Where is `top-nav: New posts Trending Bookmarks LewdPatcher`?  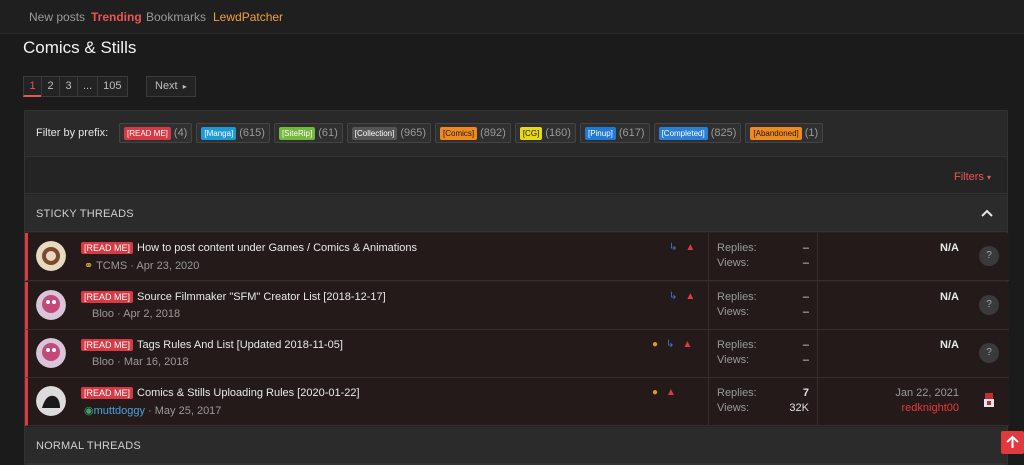 top-nav: New posts Trending Bookmarks LewdPatcher is located at coordinates (512, 17).